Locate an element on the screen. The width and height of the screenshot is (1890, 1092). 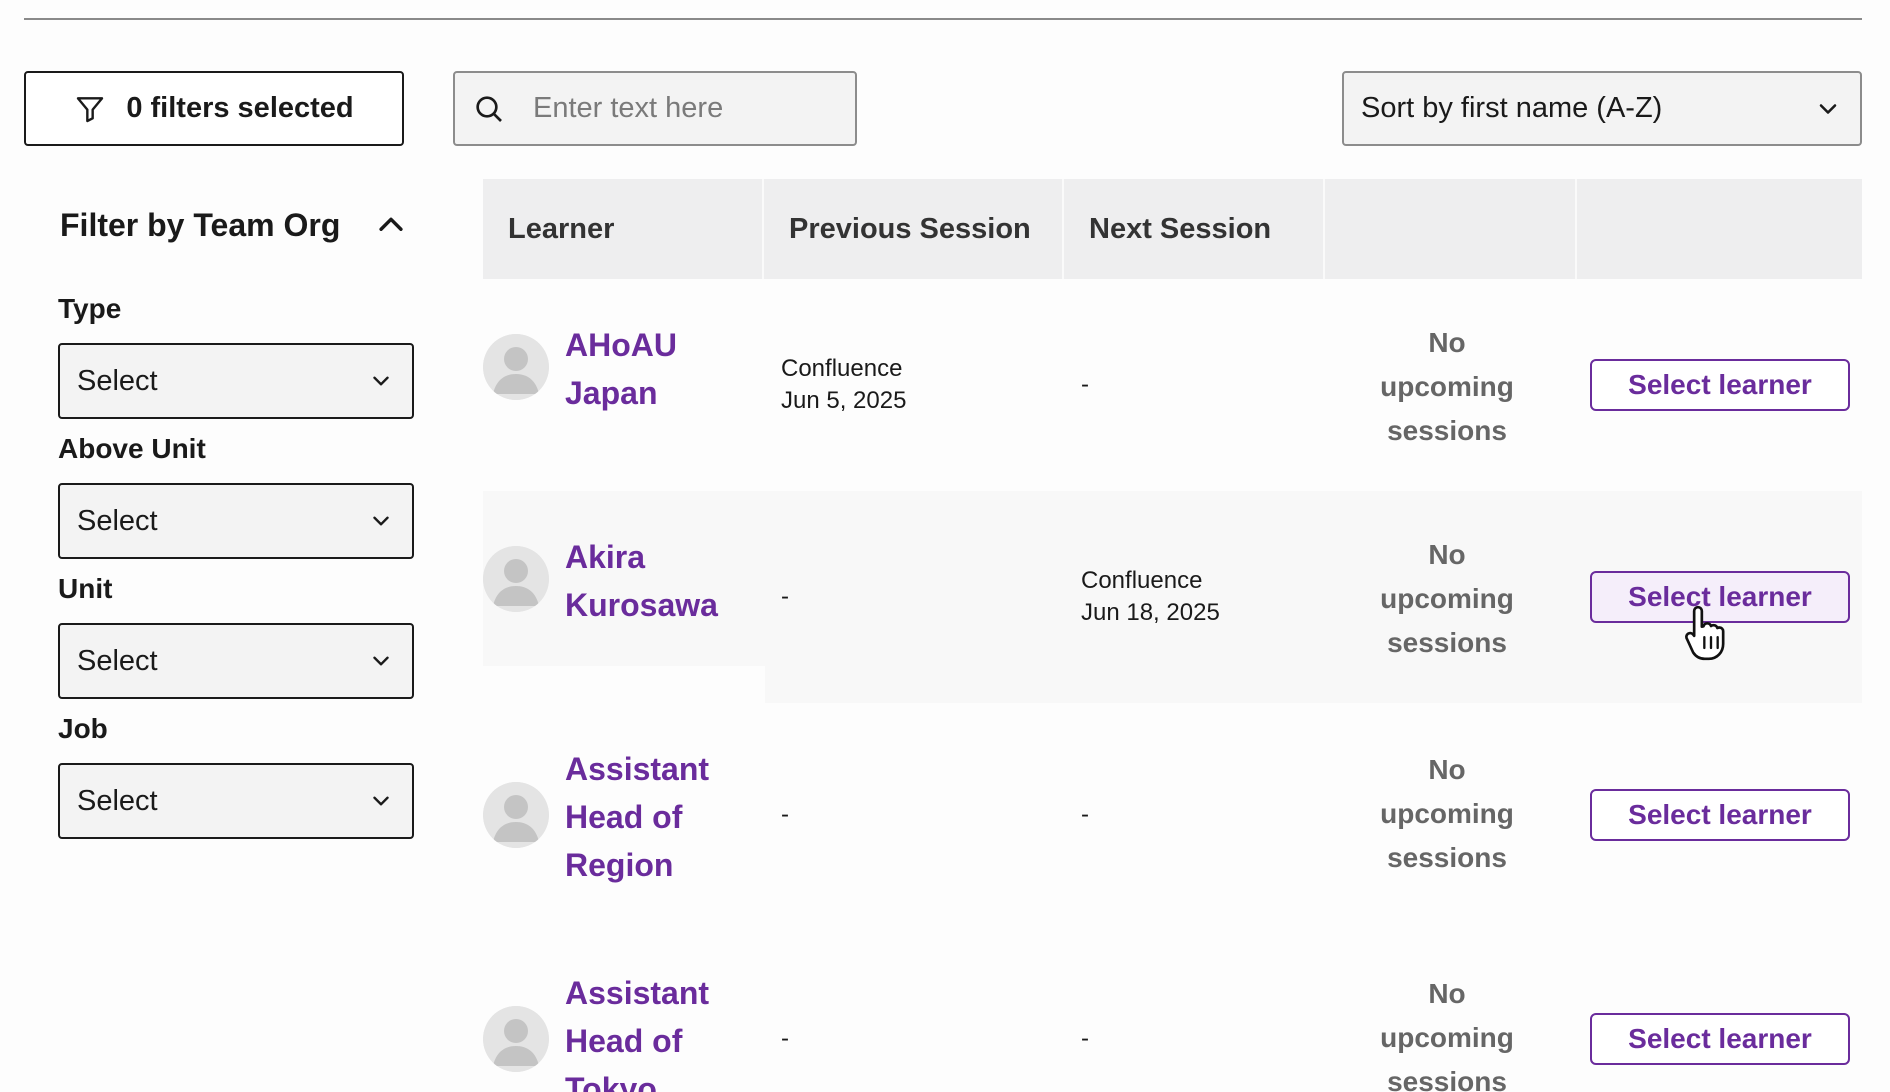
filters-button: 0 filters selected is located at coordinates (214, 108).